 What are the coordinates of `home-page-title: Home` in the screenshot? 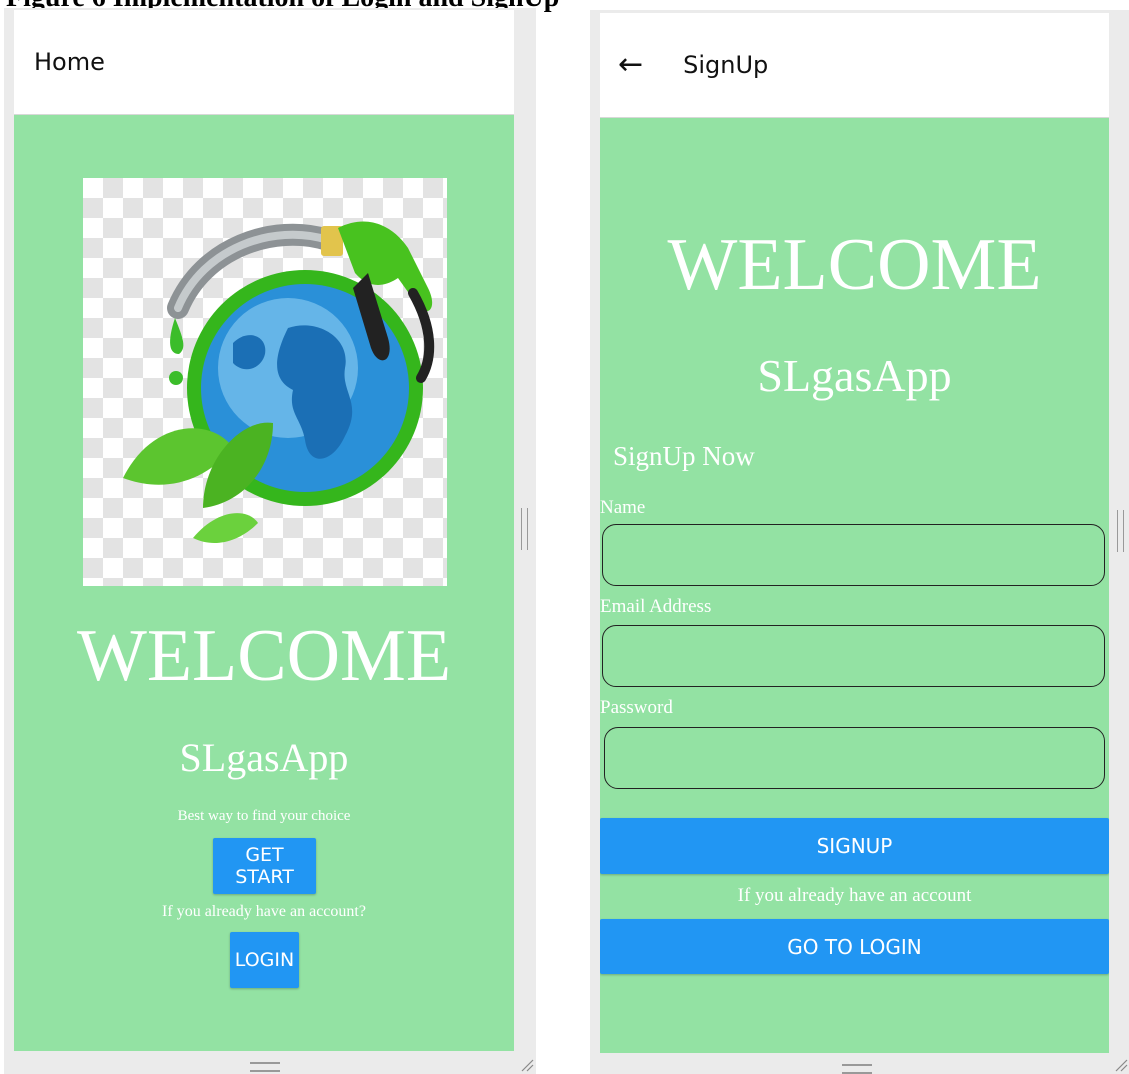 It's located at (69, 62).